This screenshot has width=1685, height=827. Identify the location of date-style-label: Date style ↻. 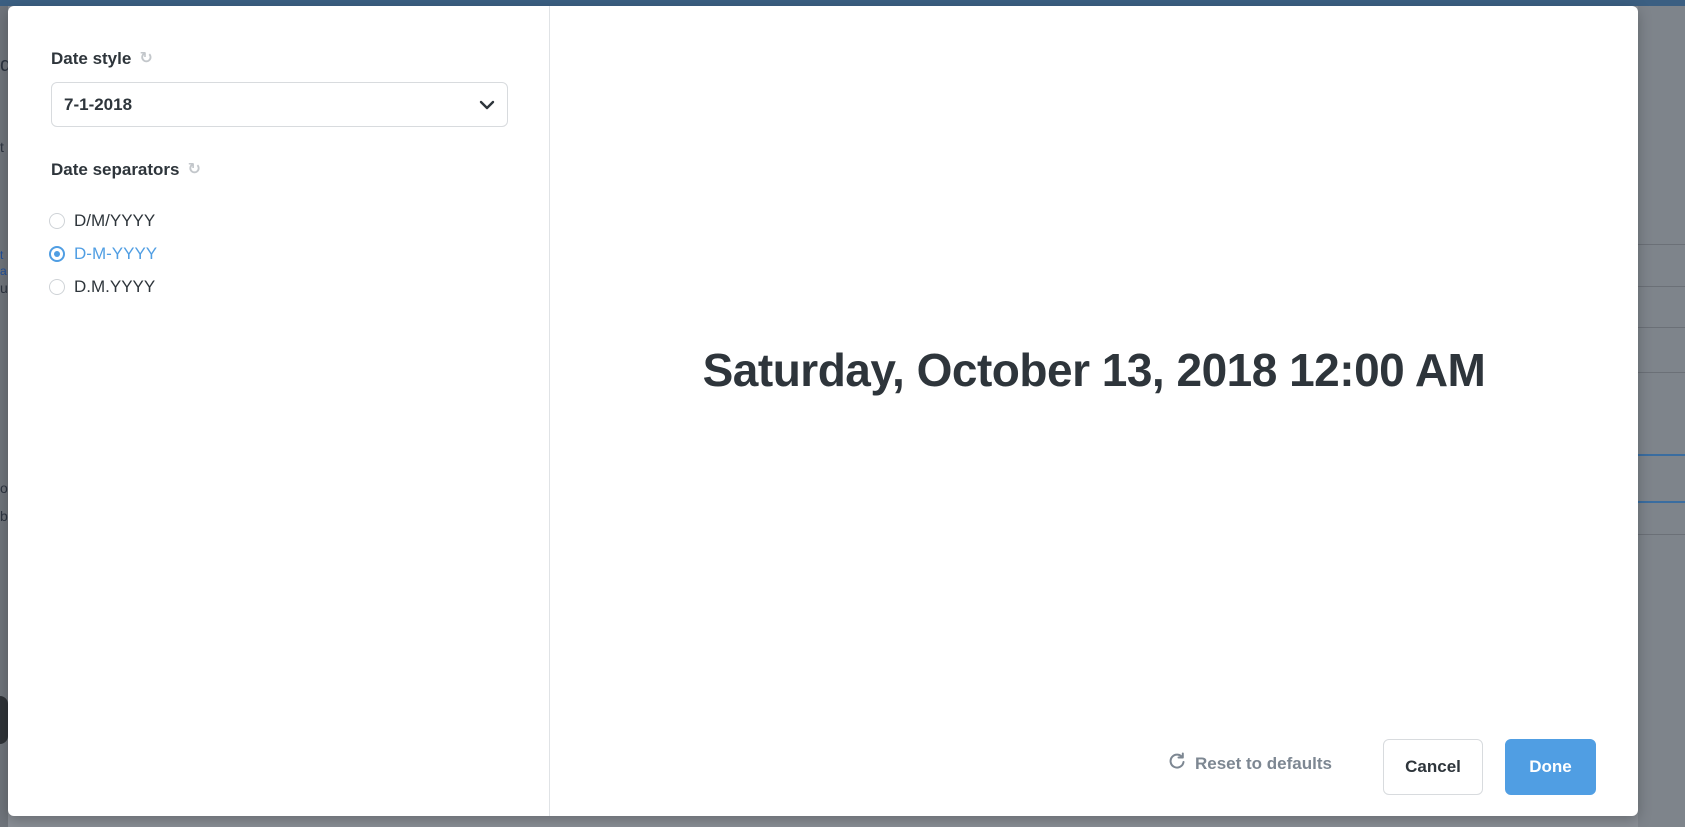
(102, 59).